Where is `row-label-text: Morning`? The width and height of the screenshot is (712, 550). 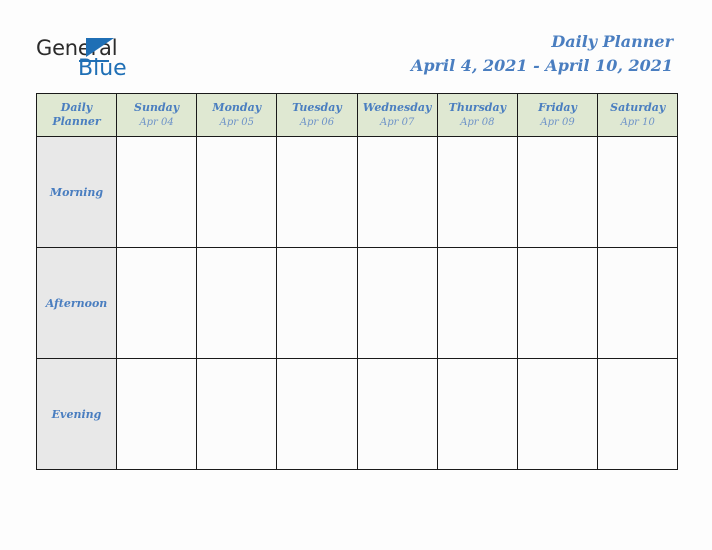
row-label-text: Morning is located at coordinates (76, 192).